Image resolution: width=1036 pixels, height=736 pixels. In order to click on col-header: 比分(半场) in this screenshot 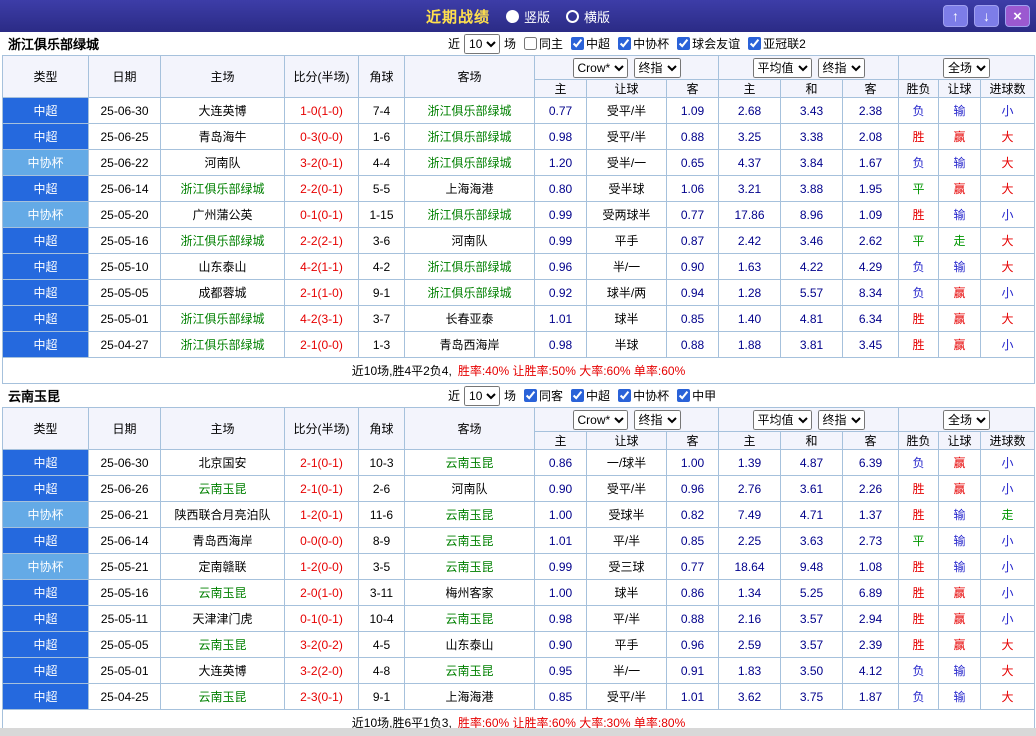, I will do `click(321, 428)`.